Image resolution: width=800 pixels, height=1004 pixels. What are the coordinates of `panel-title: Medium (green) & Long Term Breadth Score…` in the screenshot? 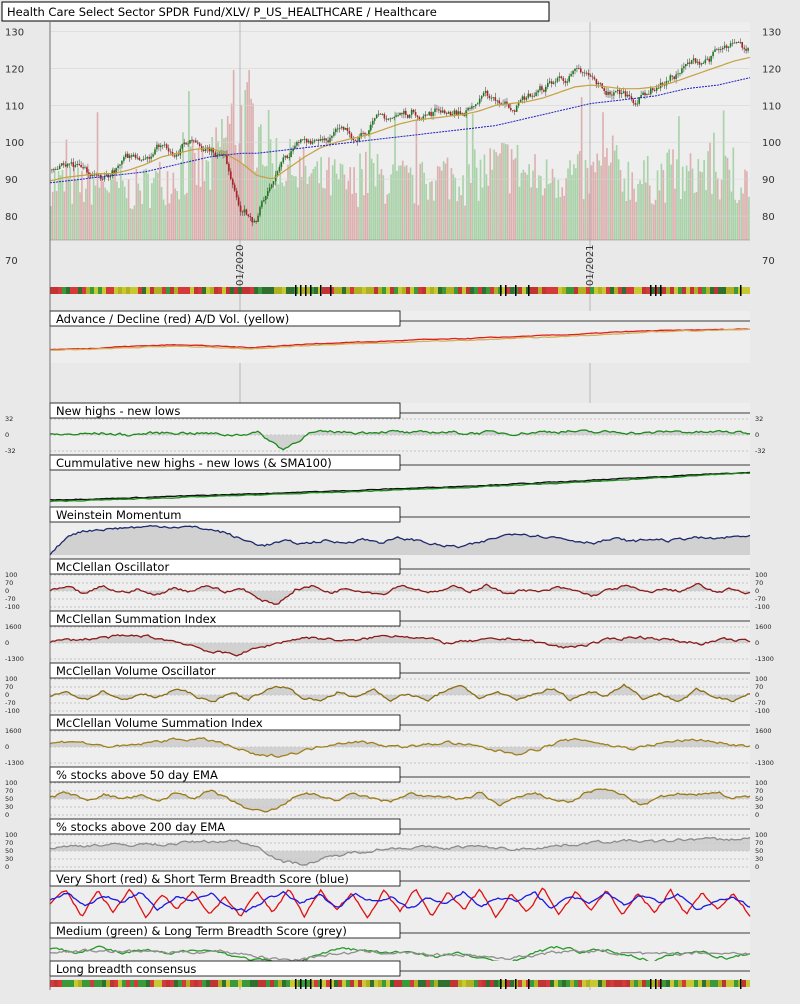 It's located at (201, 931).